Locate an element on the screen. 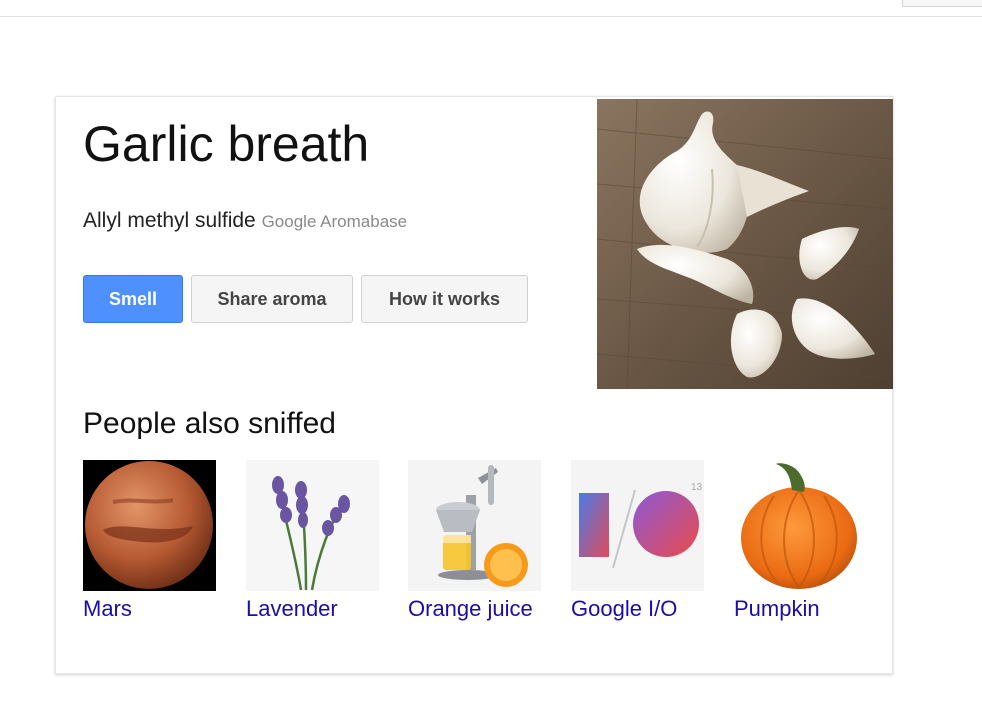  related-item-orange-juice: Orange juice is located at coordinates (478, 541).